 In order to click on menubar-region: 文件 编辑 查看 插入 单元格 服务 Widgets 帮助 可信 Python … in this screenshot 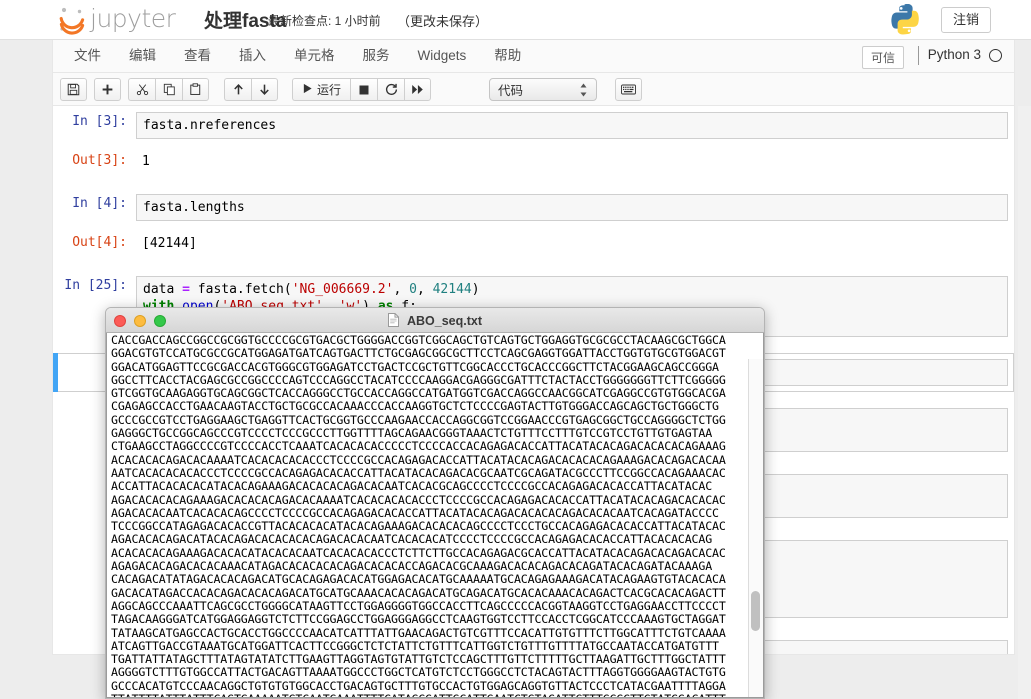, I will do `click(515, 56)`.